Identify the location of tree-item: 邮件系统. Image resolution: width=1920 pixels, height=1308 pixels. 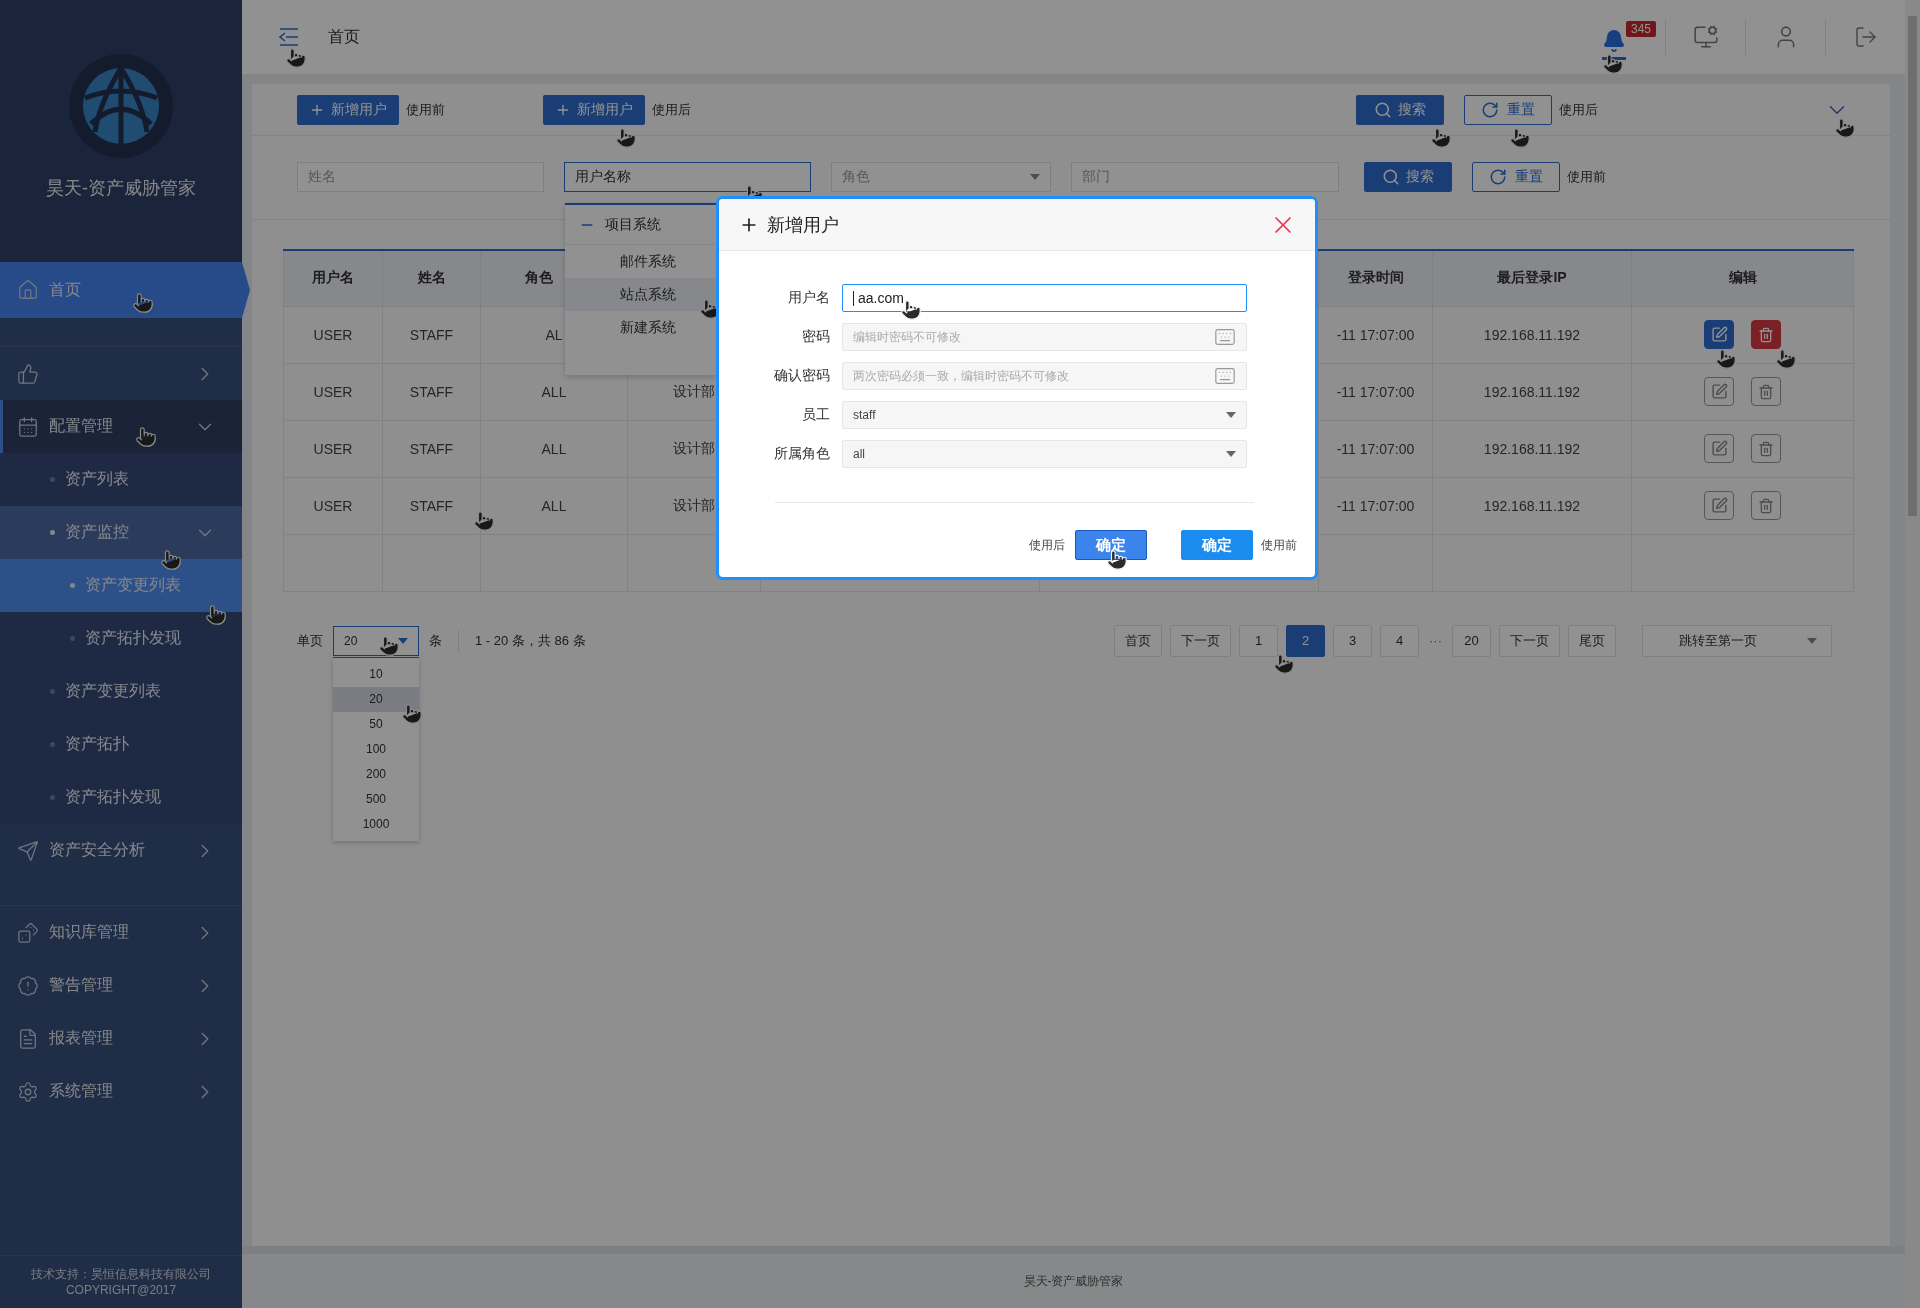
(640, 261).